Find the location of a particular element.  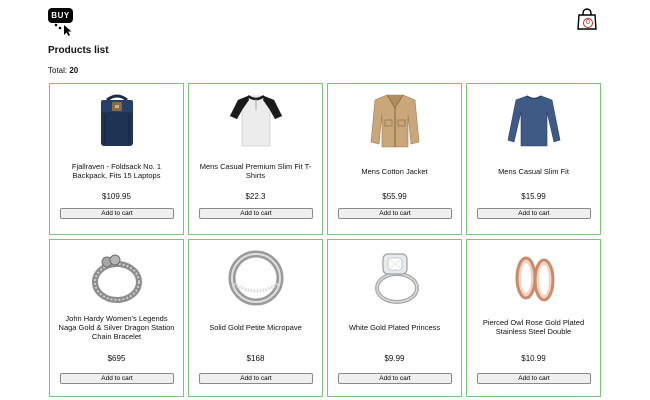

total-count: Total: 20 is located at coordinates (63, 70).